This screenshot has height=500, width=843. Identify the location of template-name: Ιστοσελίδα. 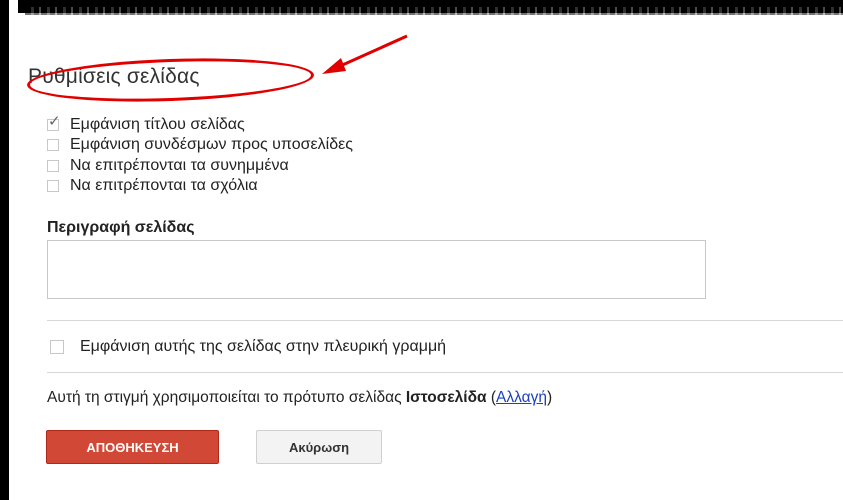
(446, 397).